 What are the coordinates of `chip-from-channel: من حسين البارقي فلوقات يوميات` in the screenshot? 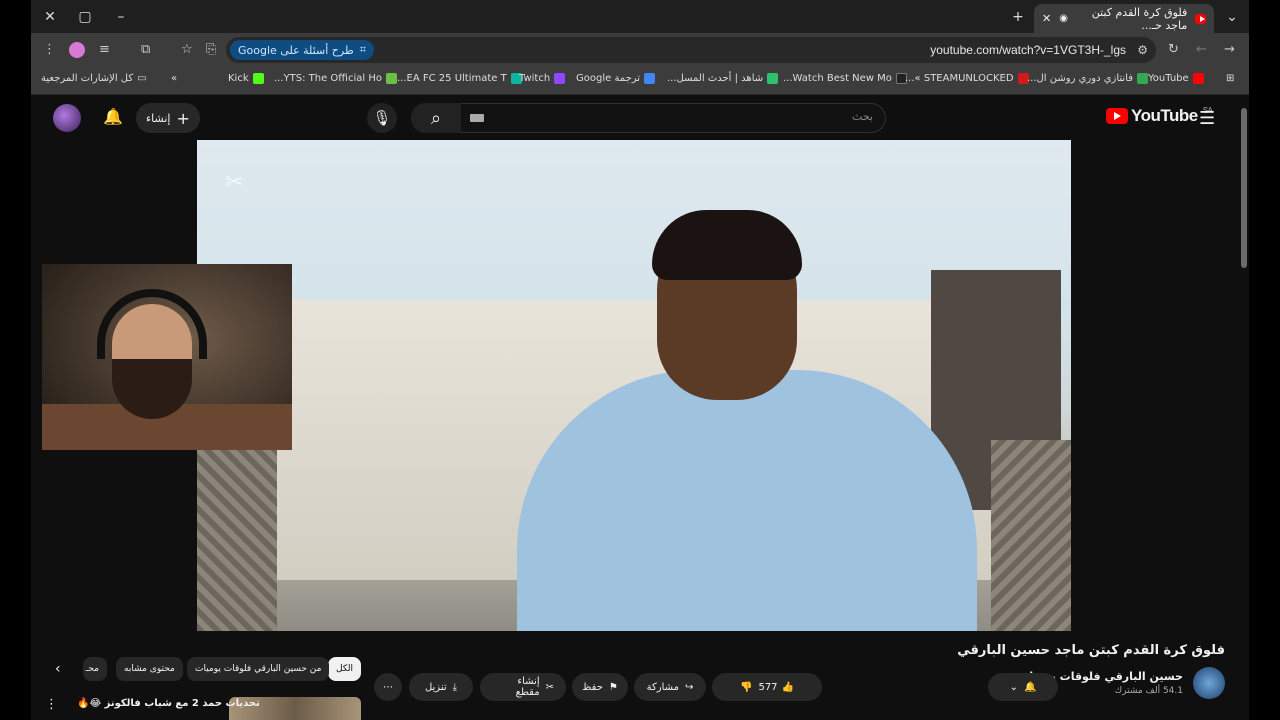 It's located at (258, 669).